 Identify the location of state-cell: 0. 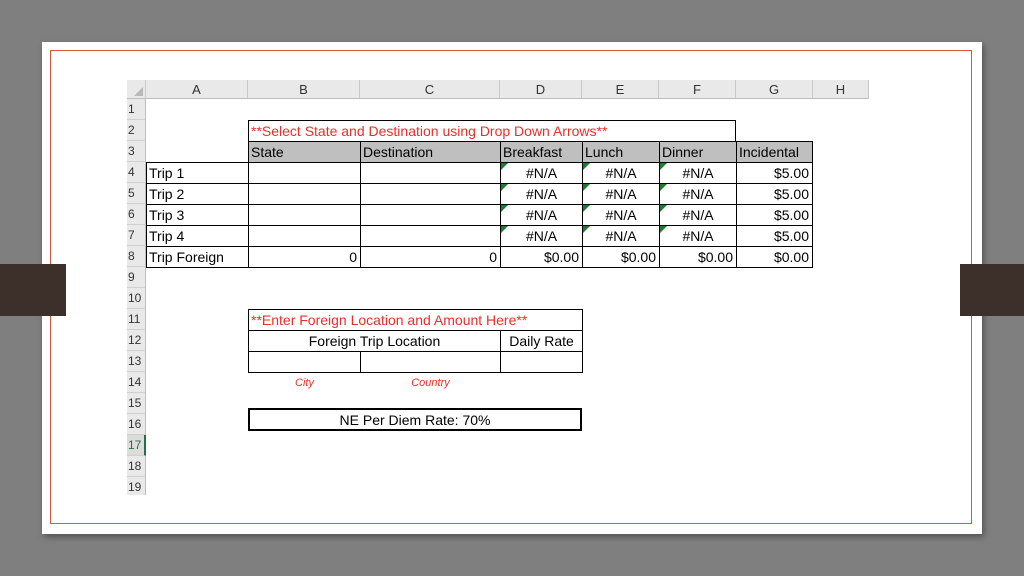
(304, 257).